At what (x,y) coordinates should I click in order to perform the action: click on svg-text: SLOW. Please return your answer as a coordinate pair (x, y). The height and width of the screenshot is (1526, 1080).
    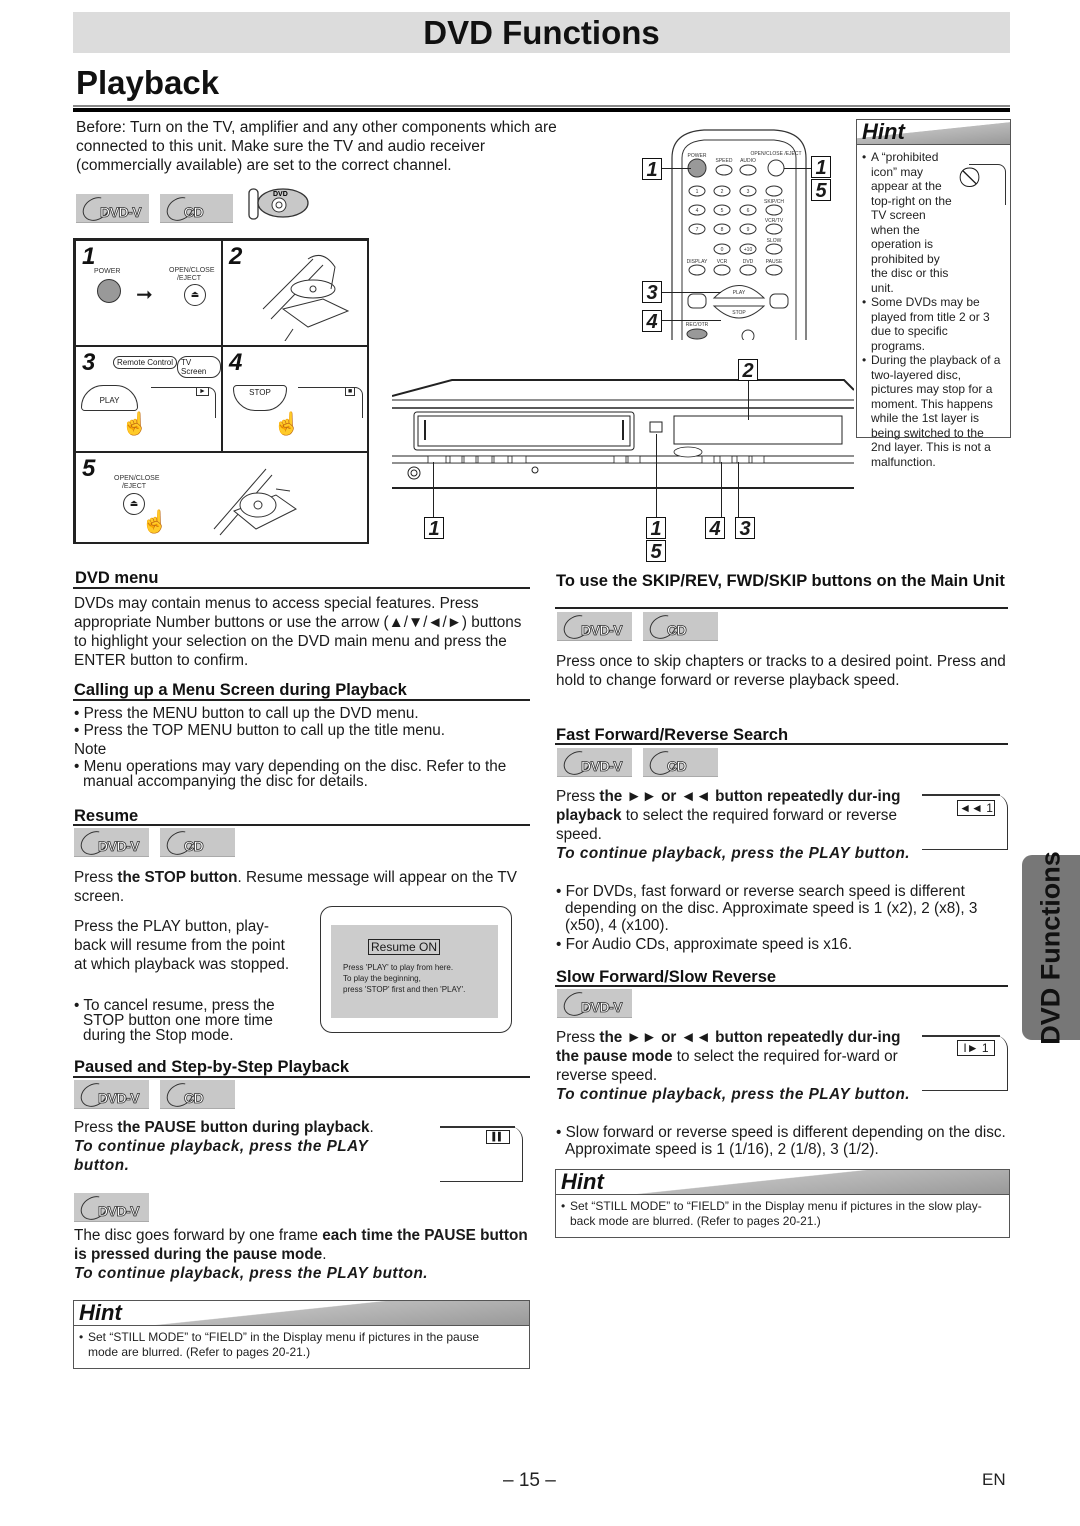
    Looking at the image, I should click on (774, 241).